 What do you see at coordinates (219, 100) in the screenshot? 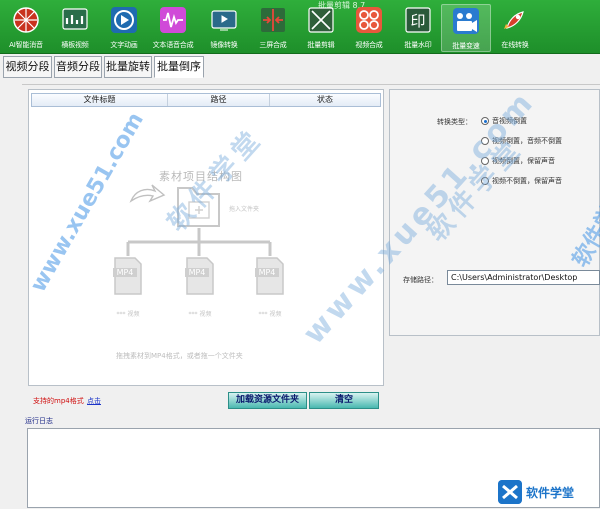
I see `column-path: 路径` at bounding box center [219, 100].